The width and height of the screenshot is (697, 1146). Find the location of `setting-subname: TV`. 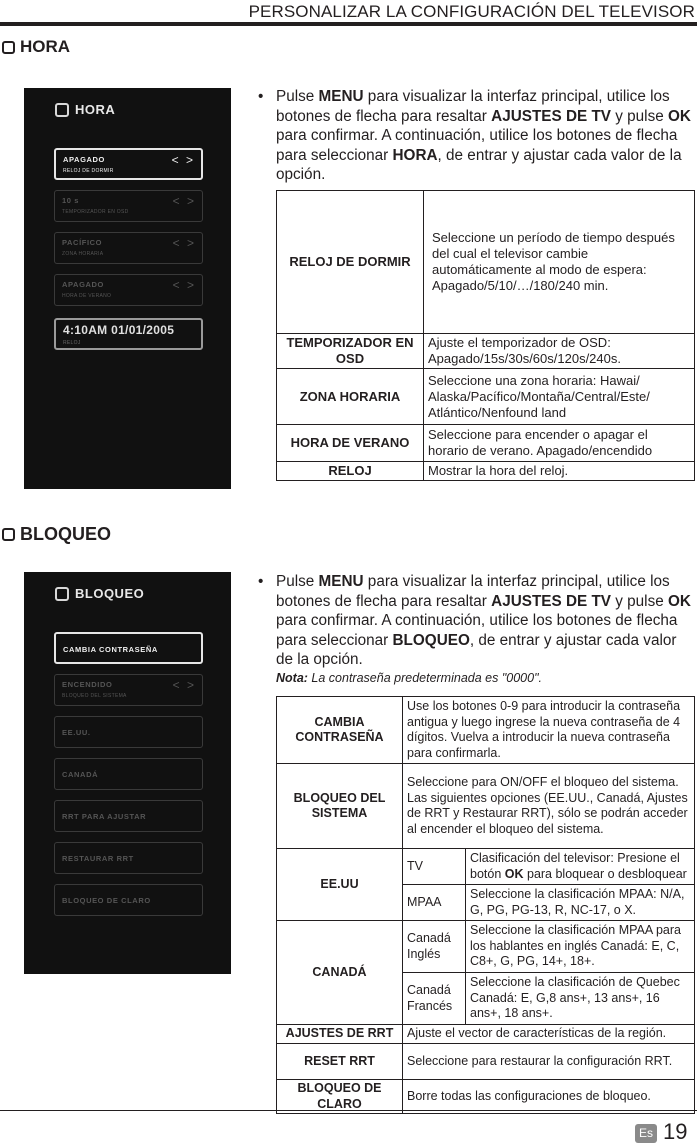

setting-subname: TV is located at coordinates (434, 866).